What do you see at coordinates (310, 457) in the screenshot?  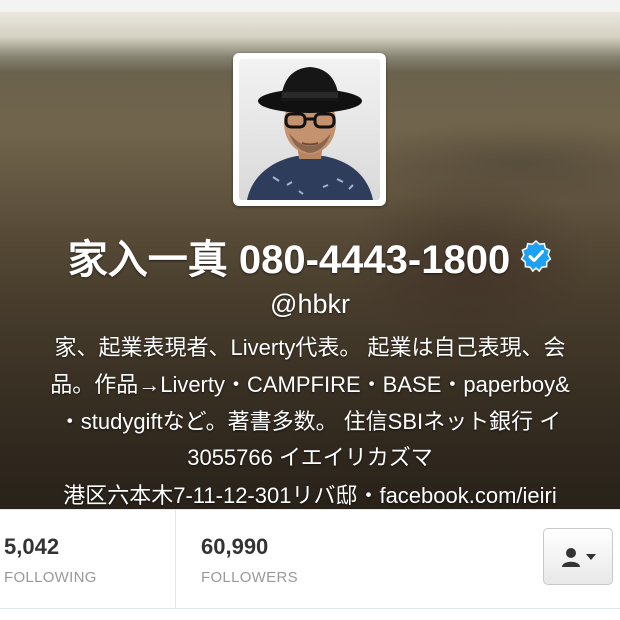 I see `bio-line: 3055766 イエイリカズマ` at bounding box center [310, 457].